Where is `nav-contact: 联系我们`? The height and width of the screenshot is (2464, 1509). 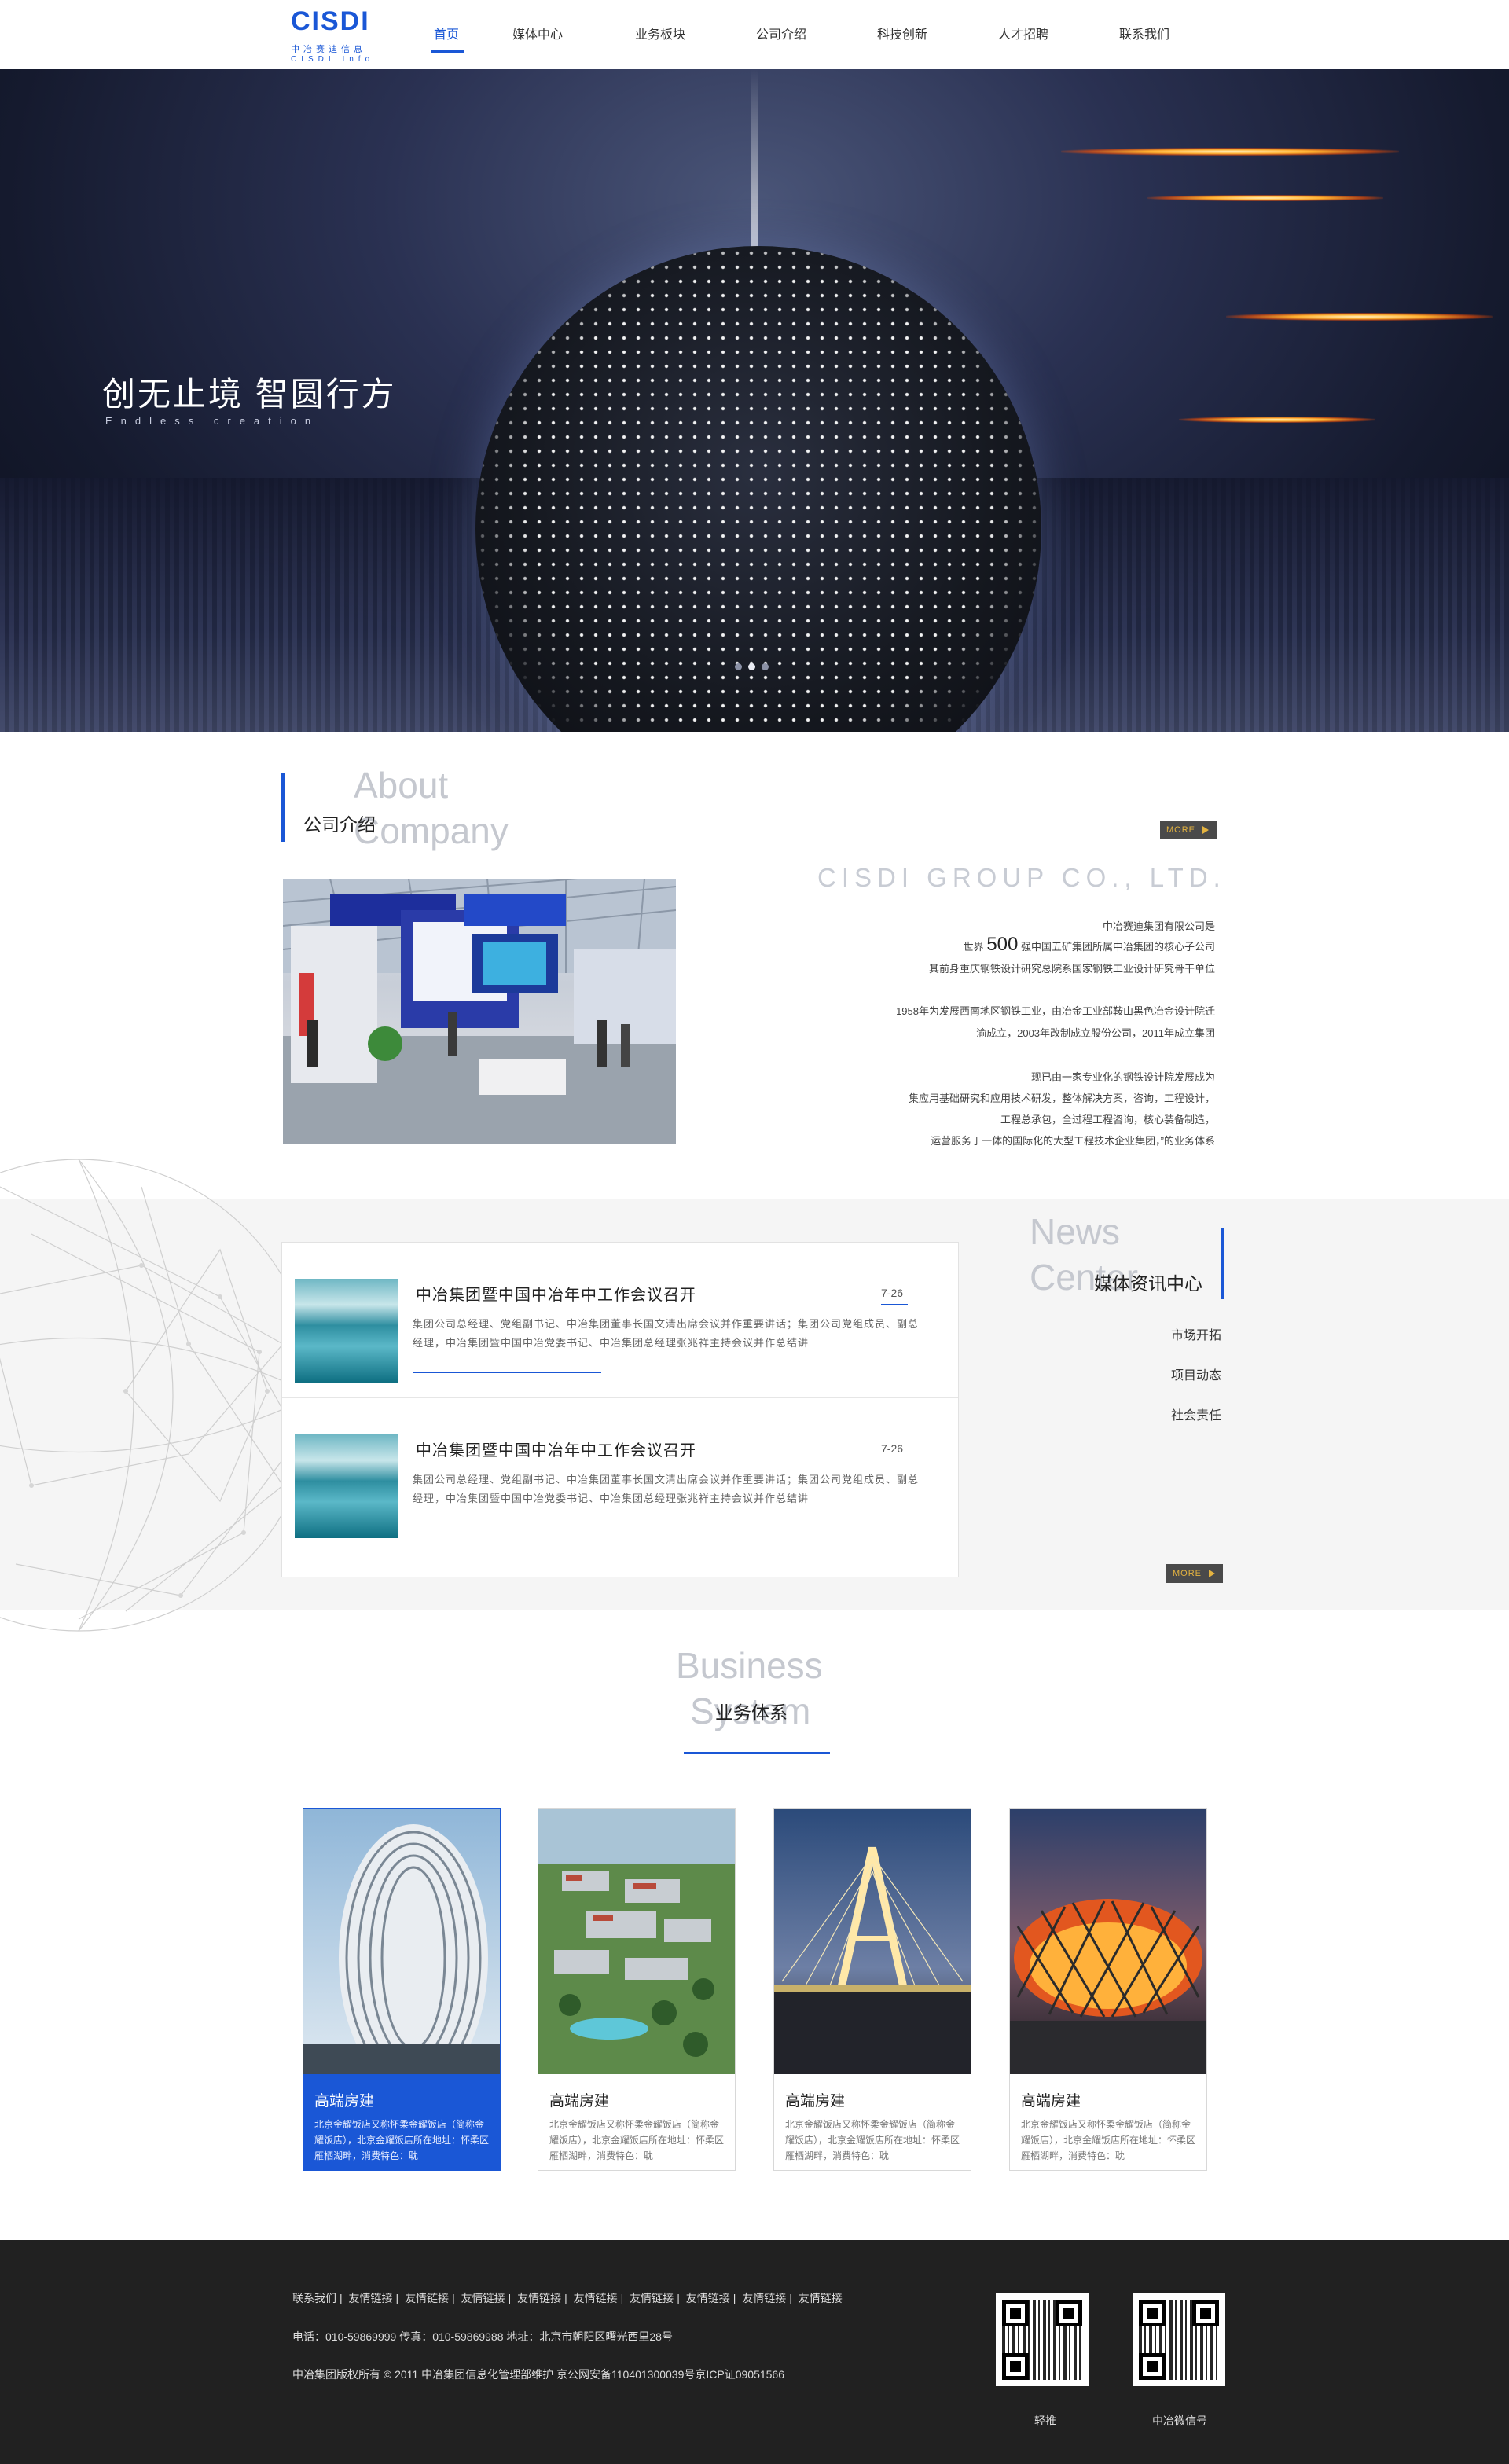
nav-contact: 联系我们 is located at coordinates (1144, 33).